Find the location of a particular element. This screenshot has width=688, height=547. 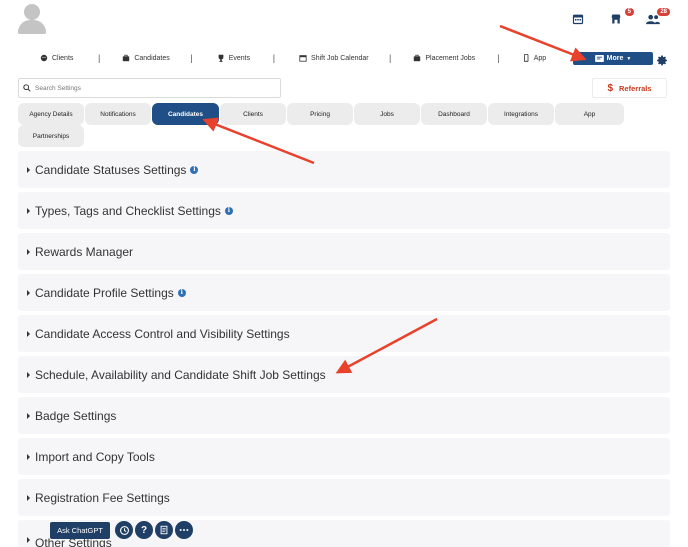

search-bar is located at coordinates (149, 88).